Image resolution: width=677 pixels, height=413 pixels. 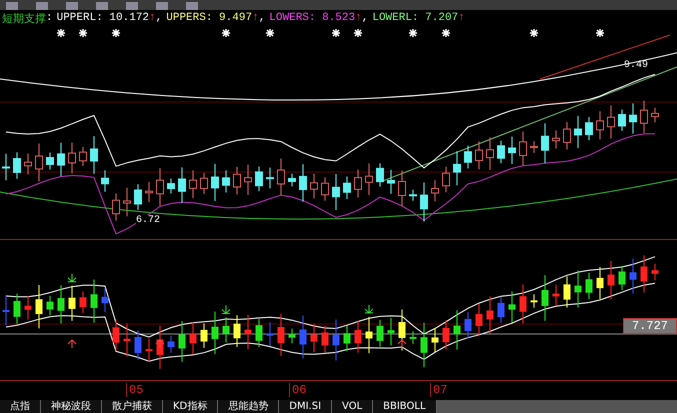 I want to click on indicator-value: UPPERS: 9.497, so click(x=209, y=18).